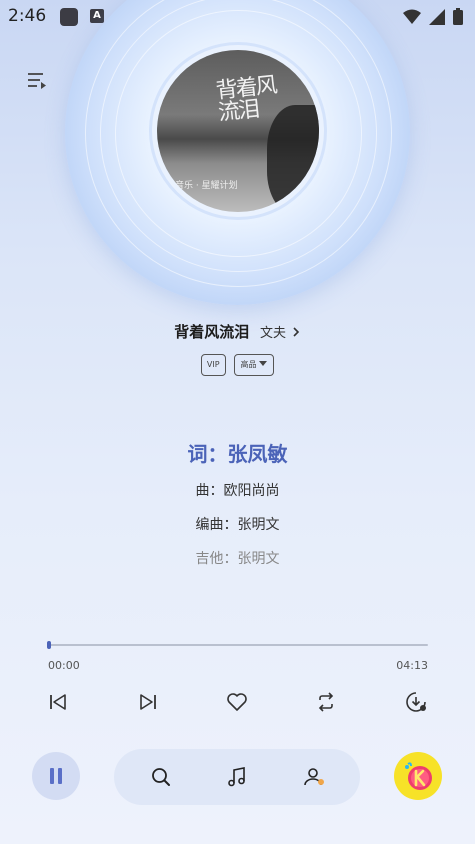 This screenshot has height=844, width=475. I want to click on prev-icon, so click(58, 702).